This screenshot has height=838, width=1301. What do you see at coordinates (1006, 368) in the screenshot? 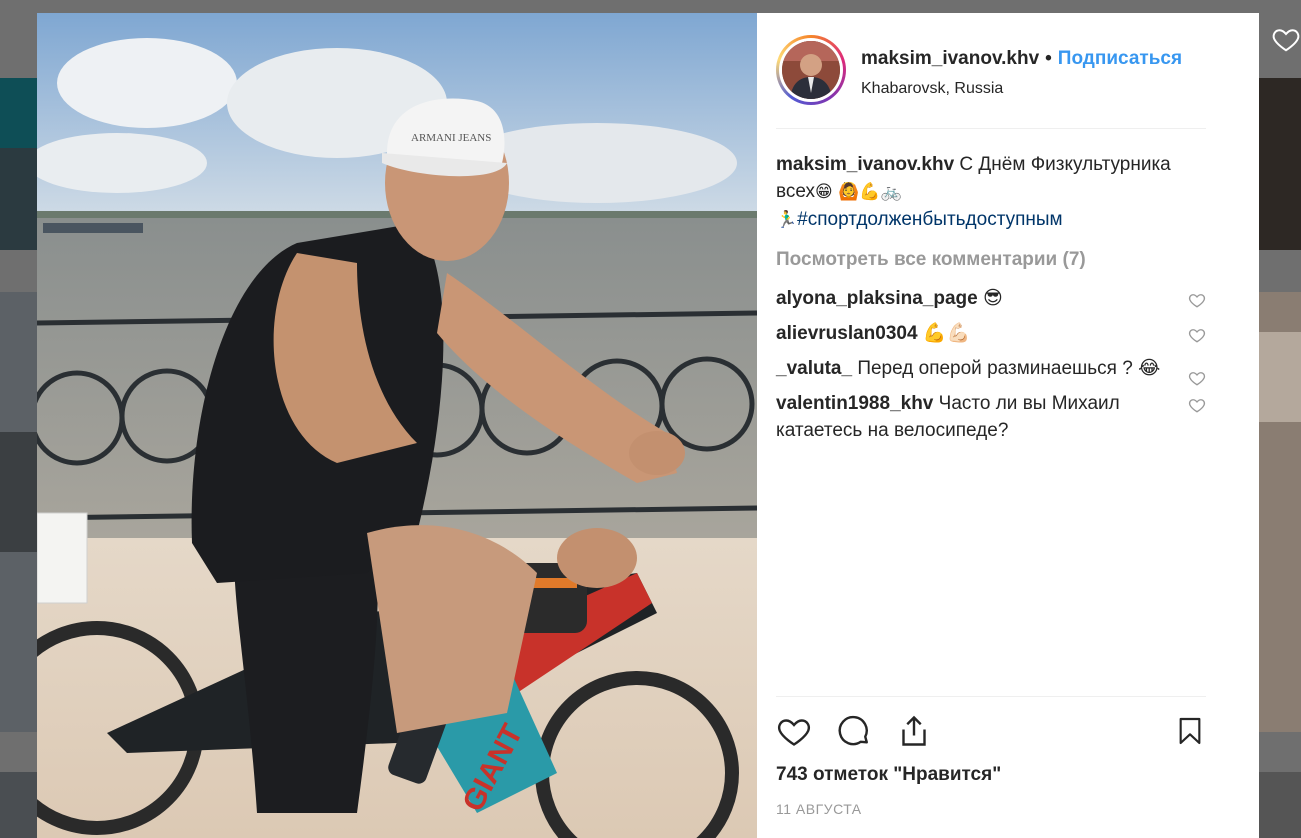
I see `comment-text: Перед оперой разминаешься ? 😂` at bounding box center [1006, 368].